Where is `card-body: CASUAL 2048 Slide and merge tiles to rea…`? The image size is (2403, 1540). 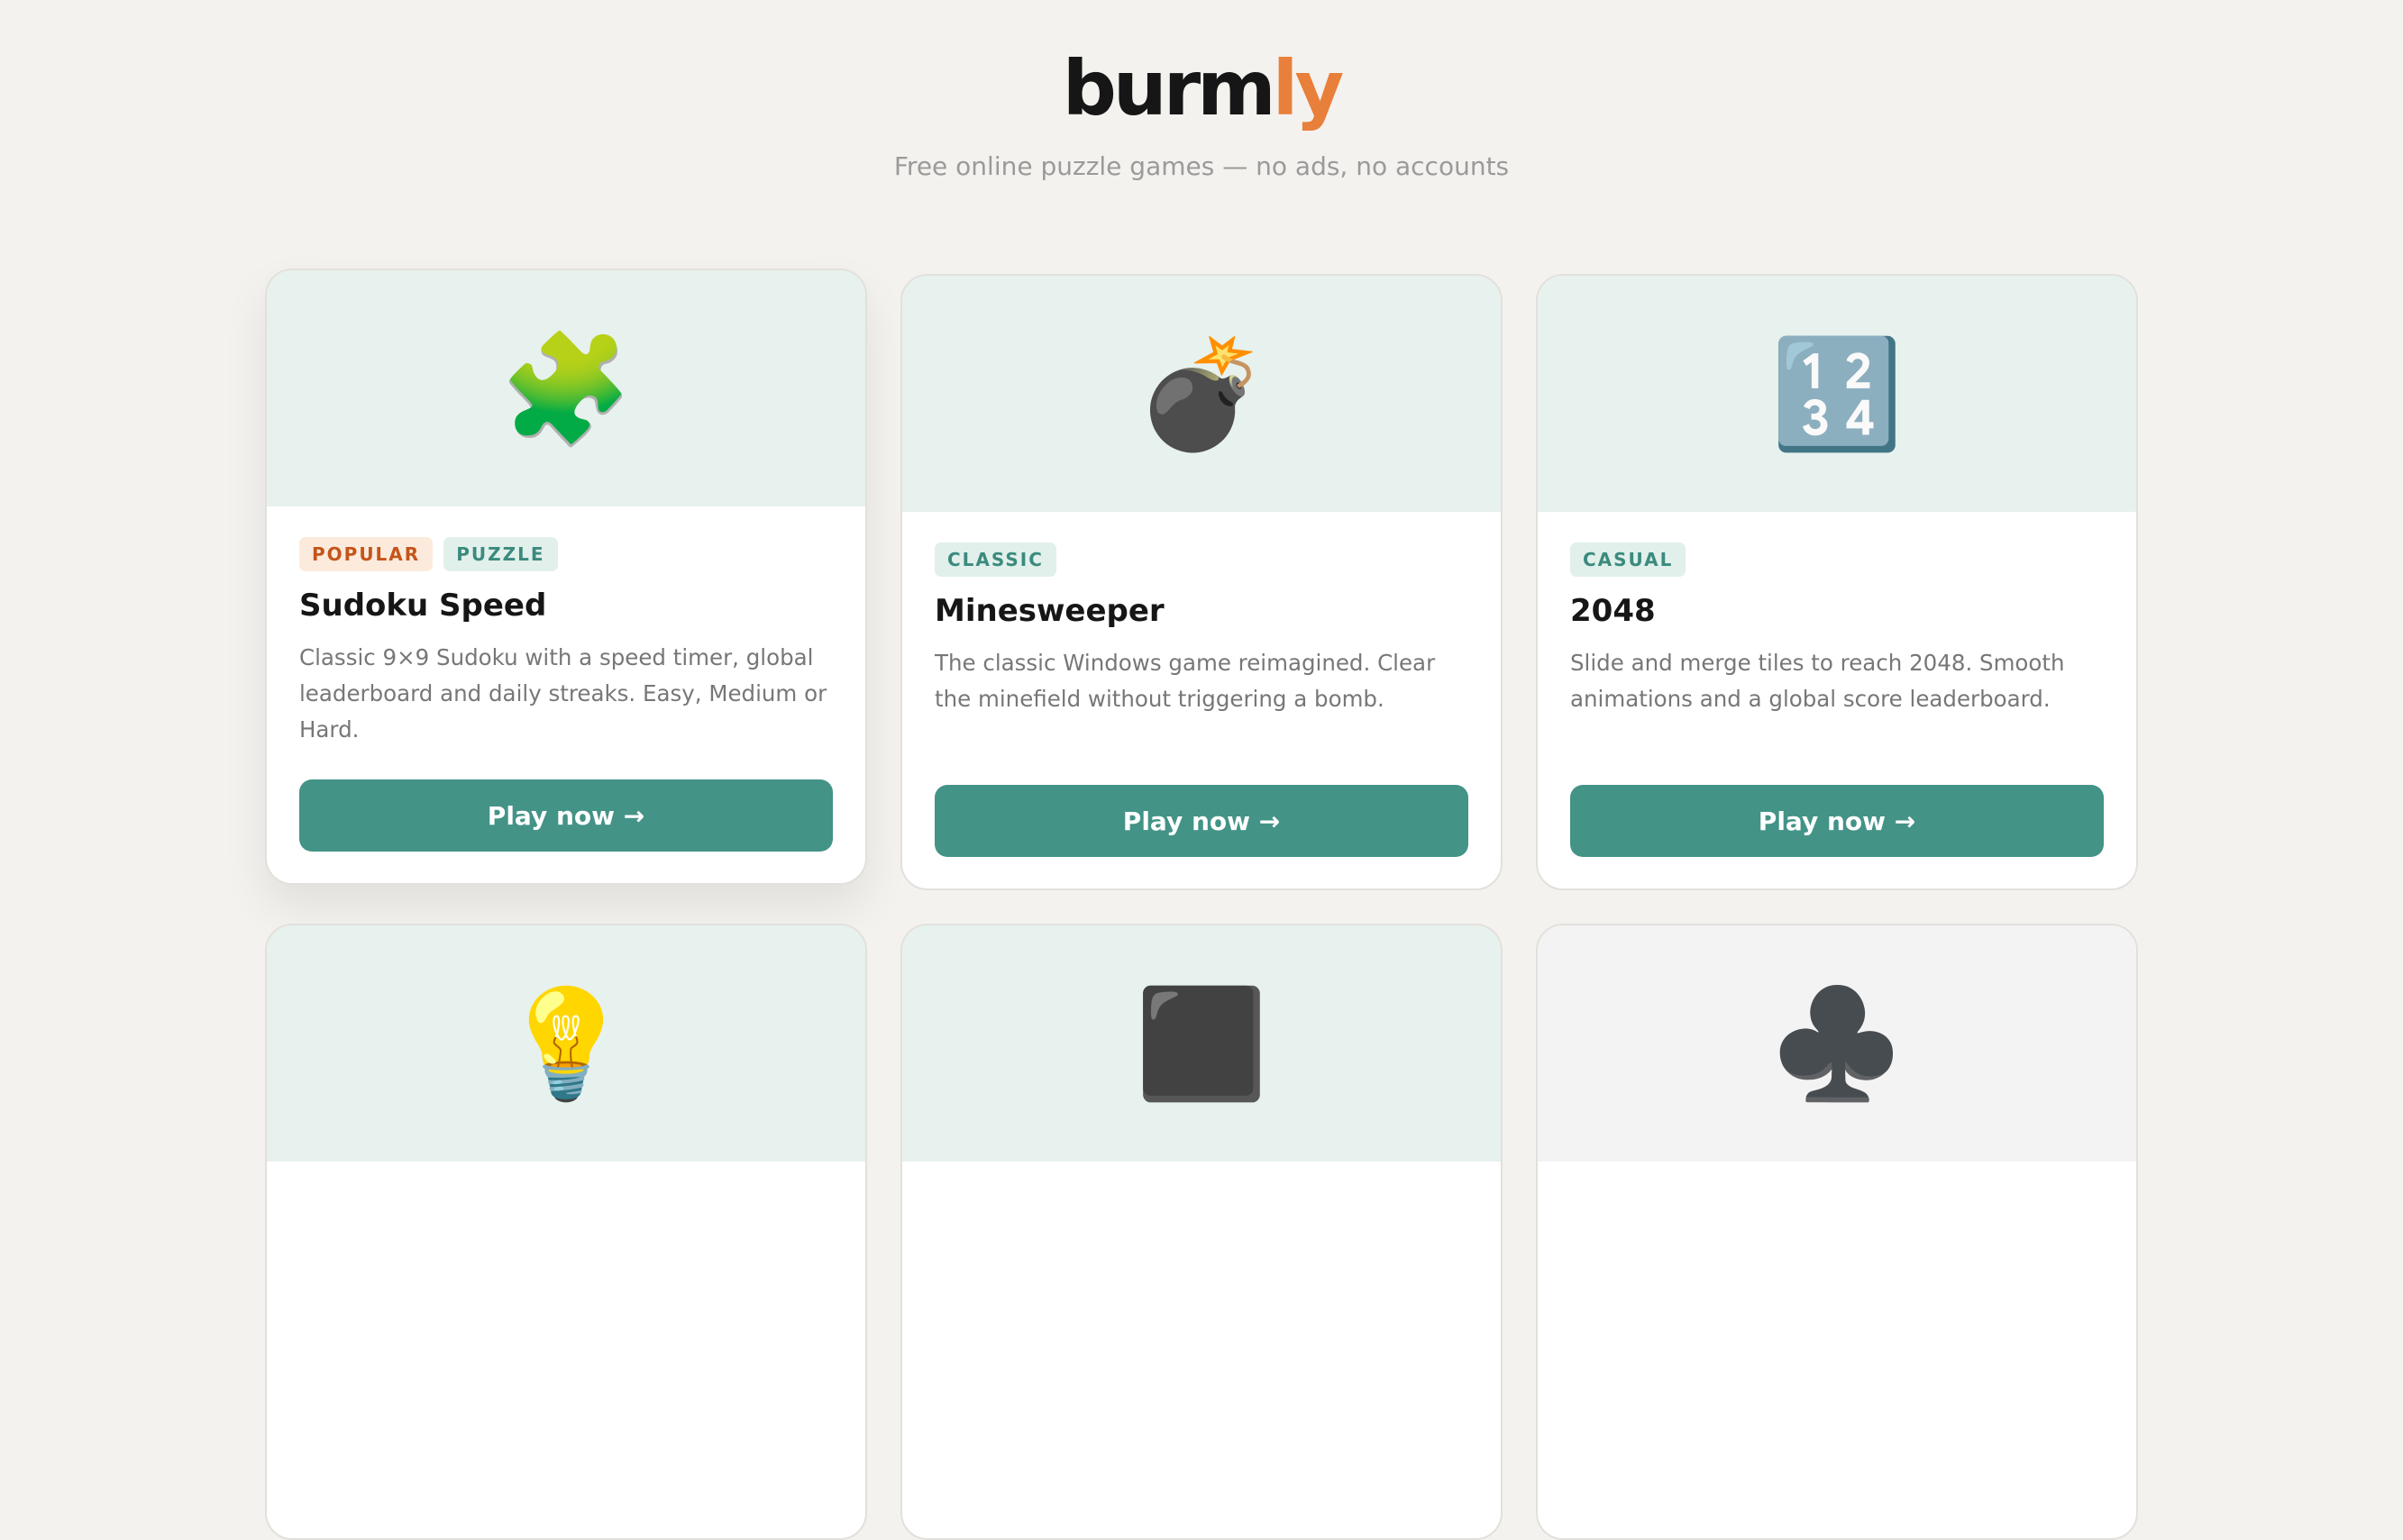 card-body: CASUAL 2048 Slide and merge tiles to rea… is located at coordinates (1837, 700).